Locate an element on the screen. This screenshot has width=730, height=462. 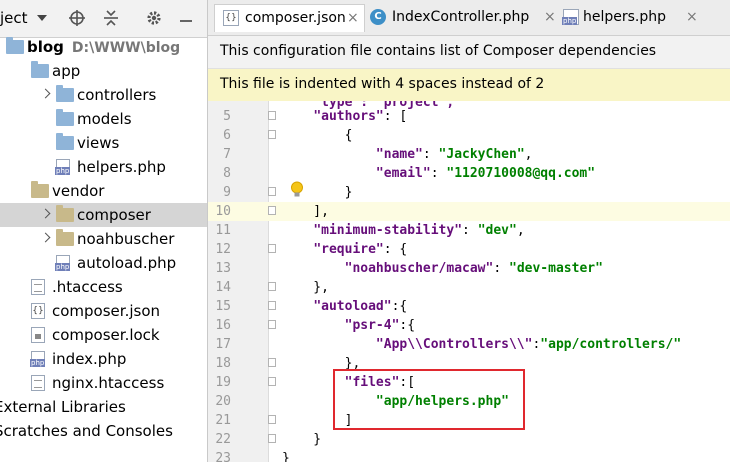
locate-file-icon is located at coordinates (77, 18).